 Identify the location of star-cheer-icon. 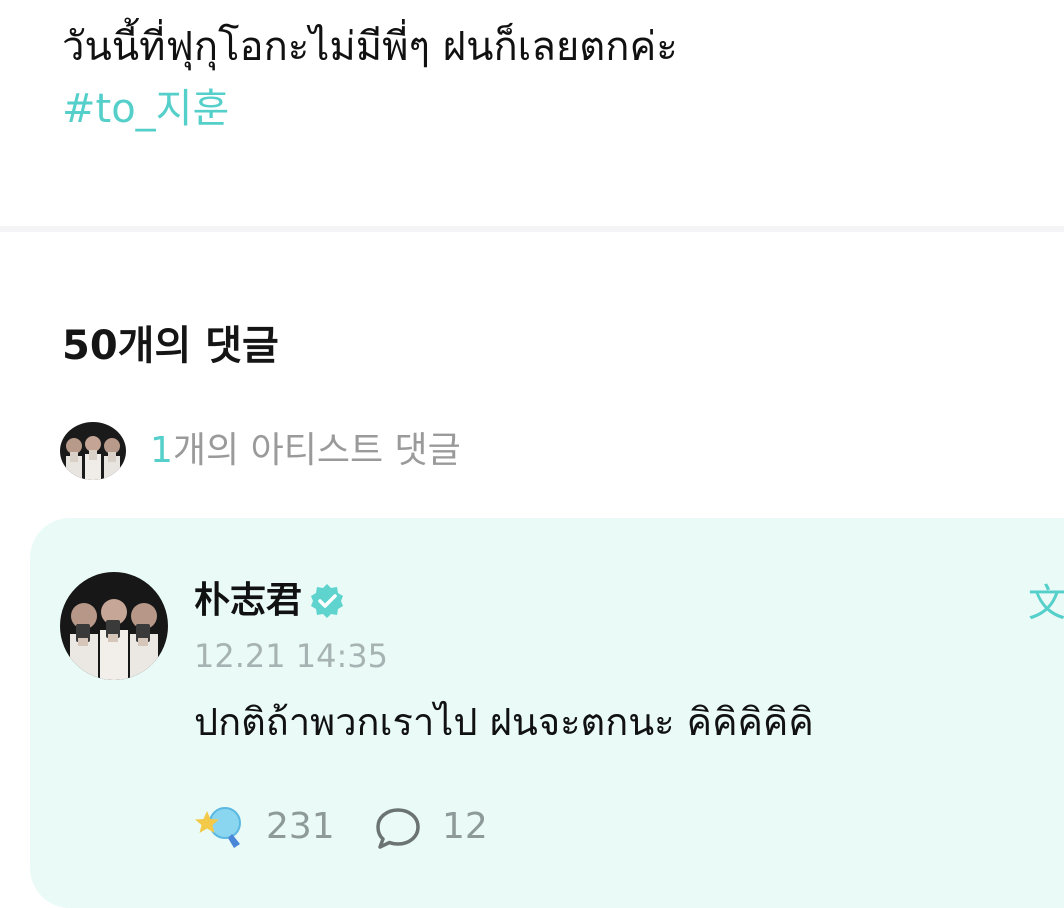
(221, 827).